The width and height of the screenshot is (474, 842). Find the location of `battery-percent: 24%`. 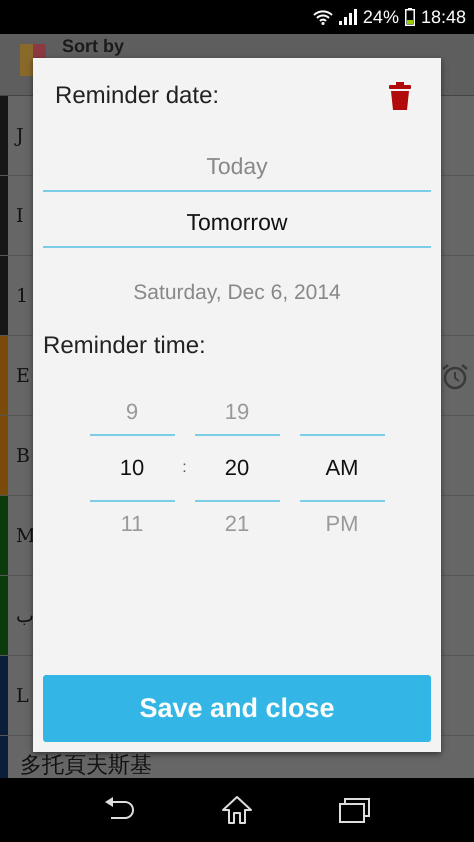

battery-percent: 24% is located at coordinates (380, 17).